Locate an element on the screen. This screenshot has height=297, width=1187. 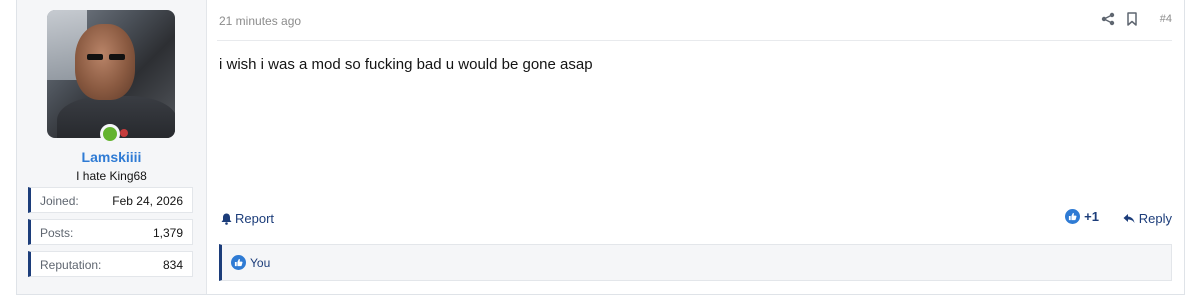
status-secondary-dot is located at coordinates (124, 133).